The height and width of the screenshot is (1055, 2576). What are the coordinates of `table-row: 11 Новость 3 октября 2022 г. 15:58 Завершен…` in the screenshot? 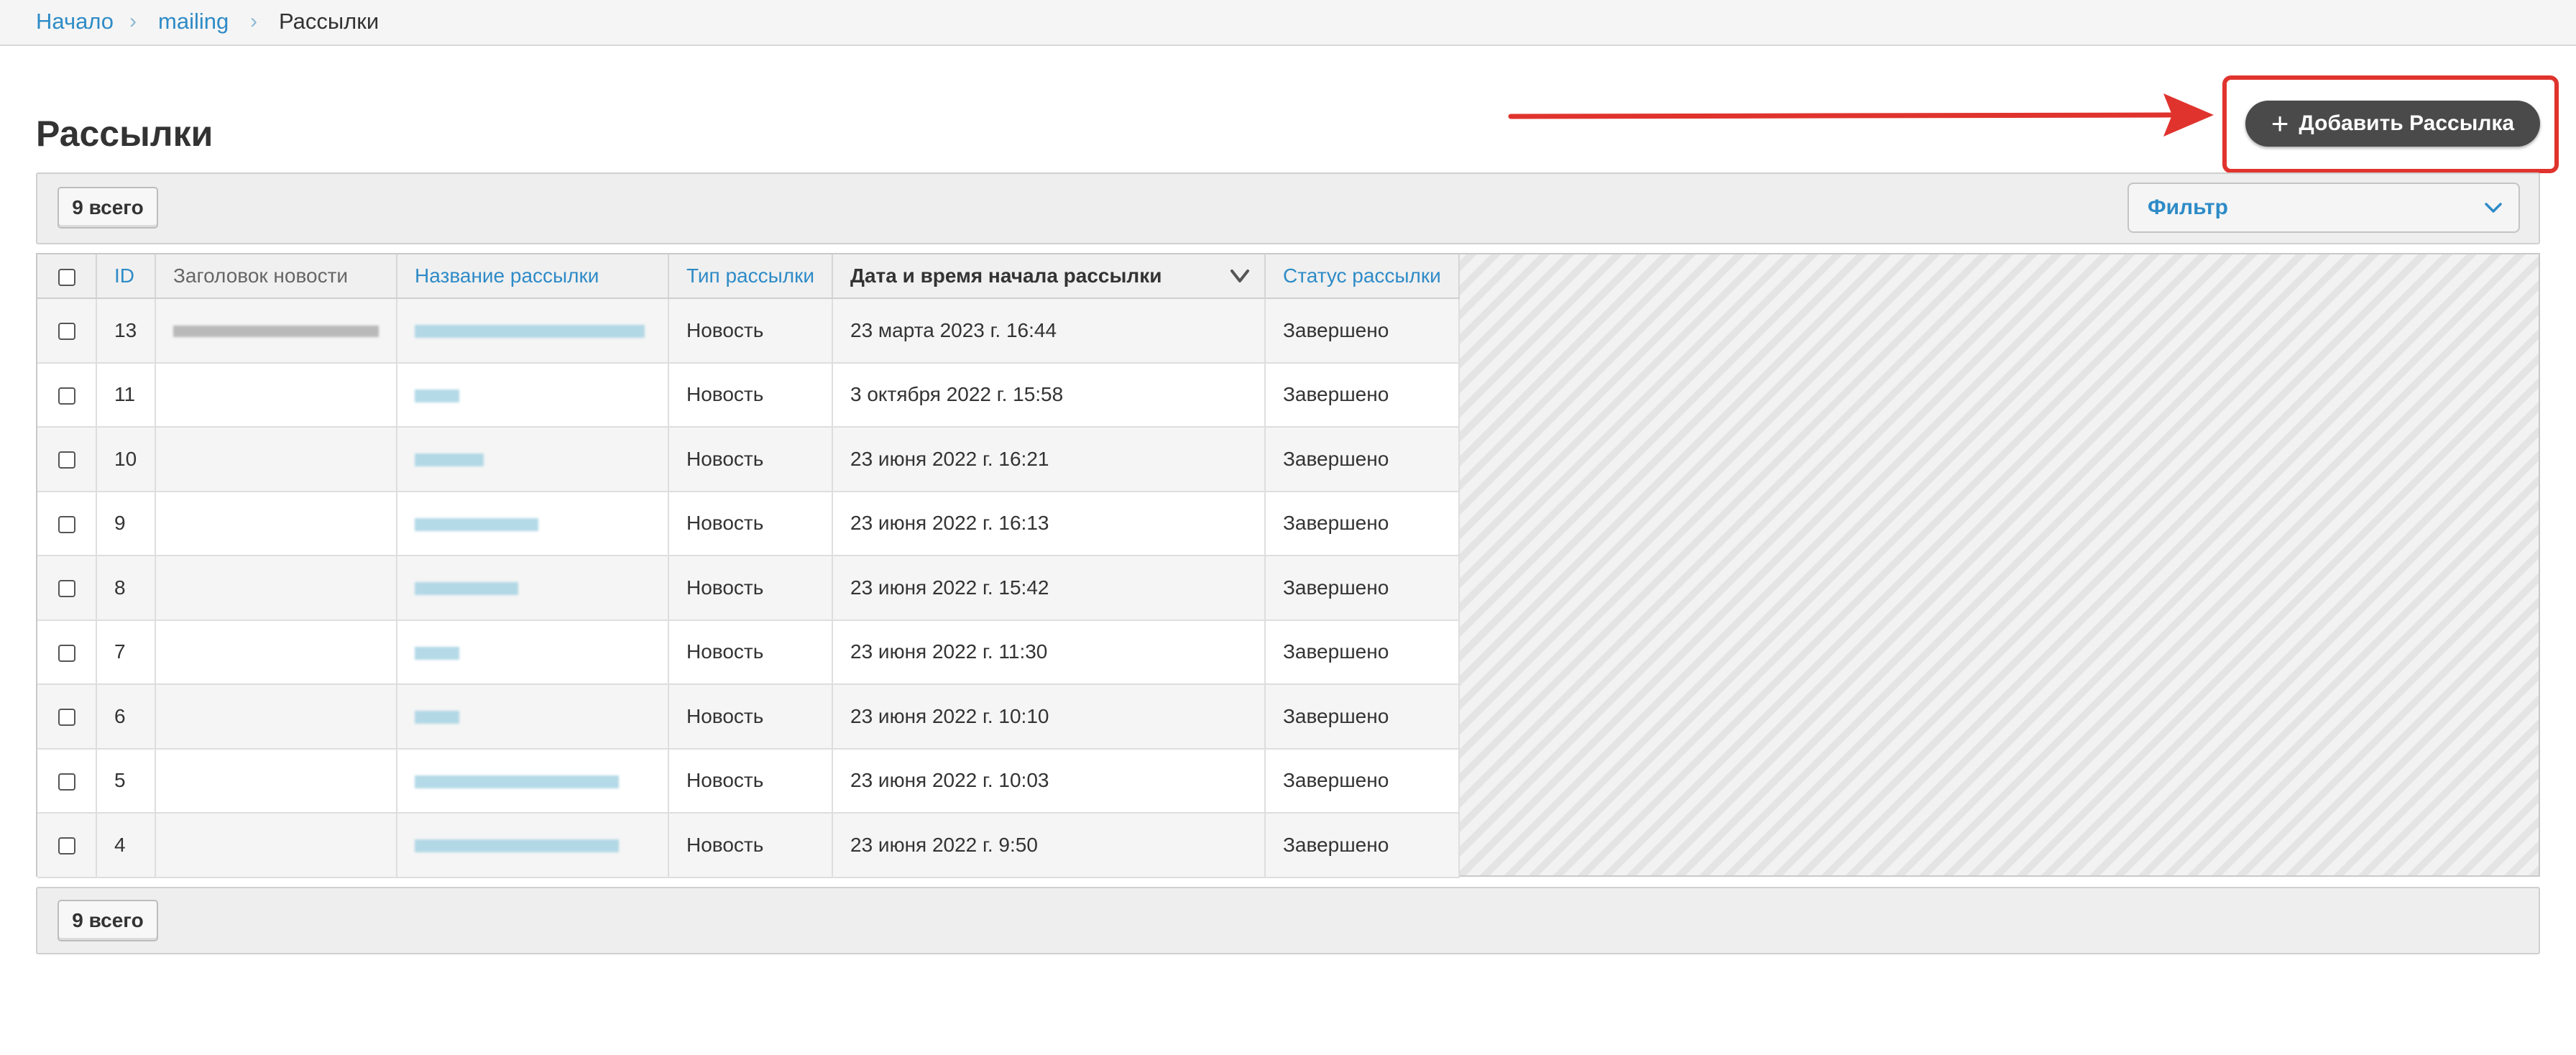 It's located at (748, 395).